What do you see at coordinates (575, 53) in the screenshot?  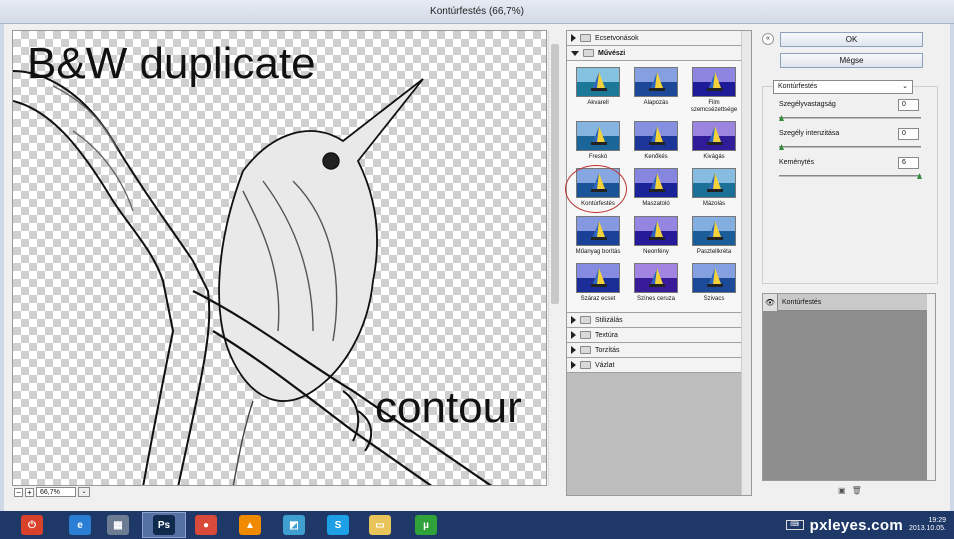 I see `chevron-down-icon` at bounding box center [575, 53].